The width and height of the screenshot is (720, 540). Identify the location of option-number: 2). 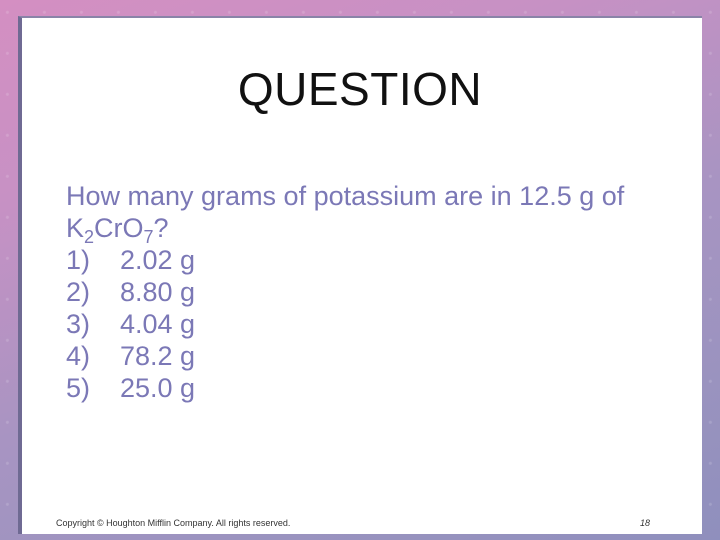
(78, 292).